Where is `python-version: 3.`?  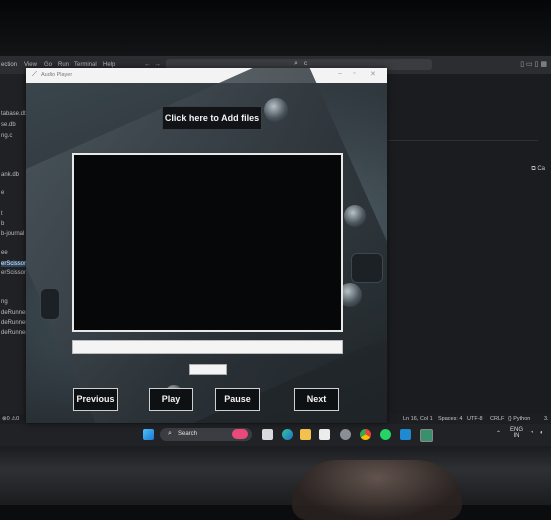
python-version: 3. is located at coordinates (546, 419).